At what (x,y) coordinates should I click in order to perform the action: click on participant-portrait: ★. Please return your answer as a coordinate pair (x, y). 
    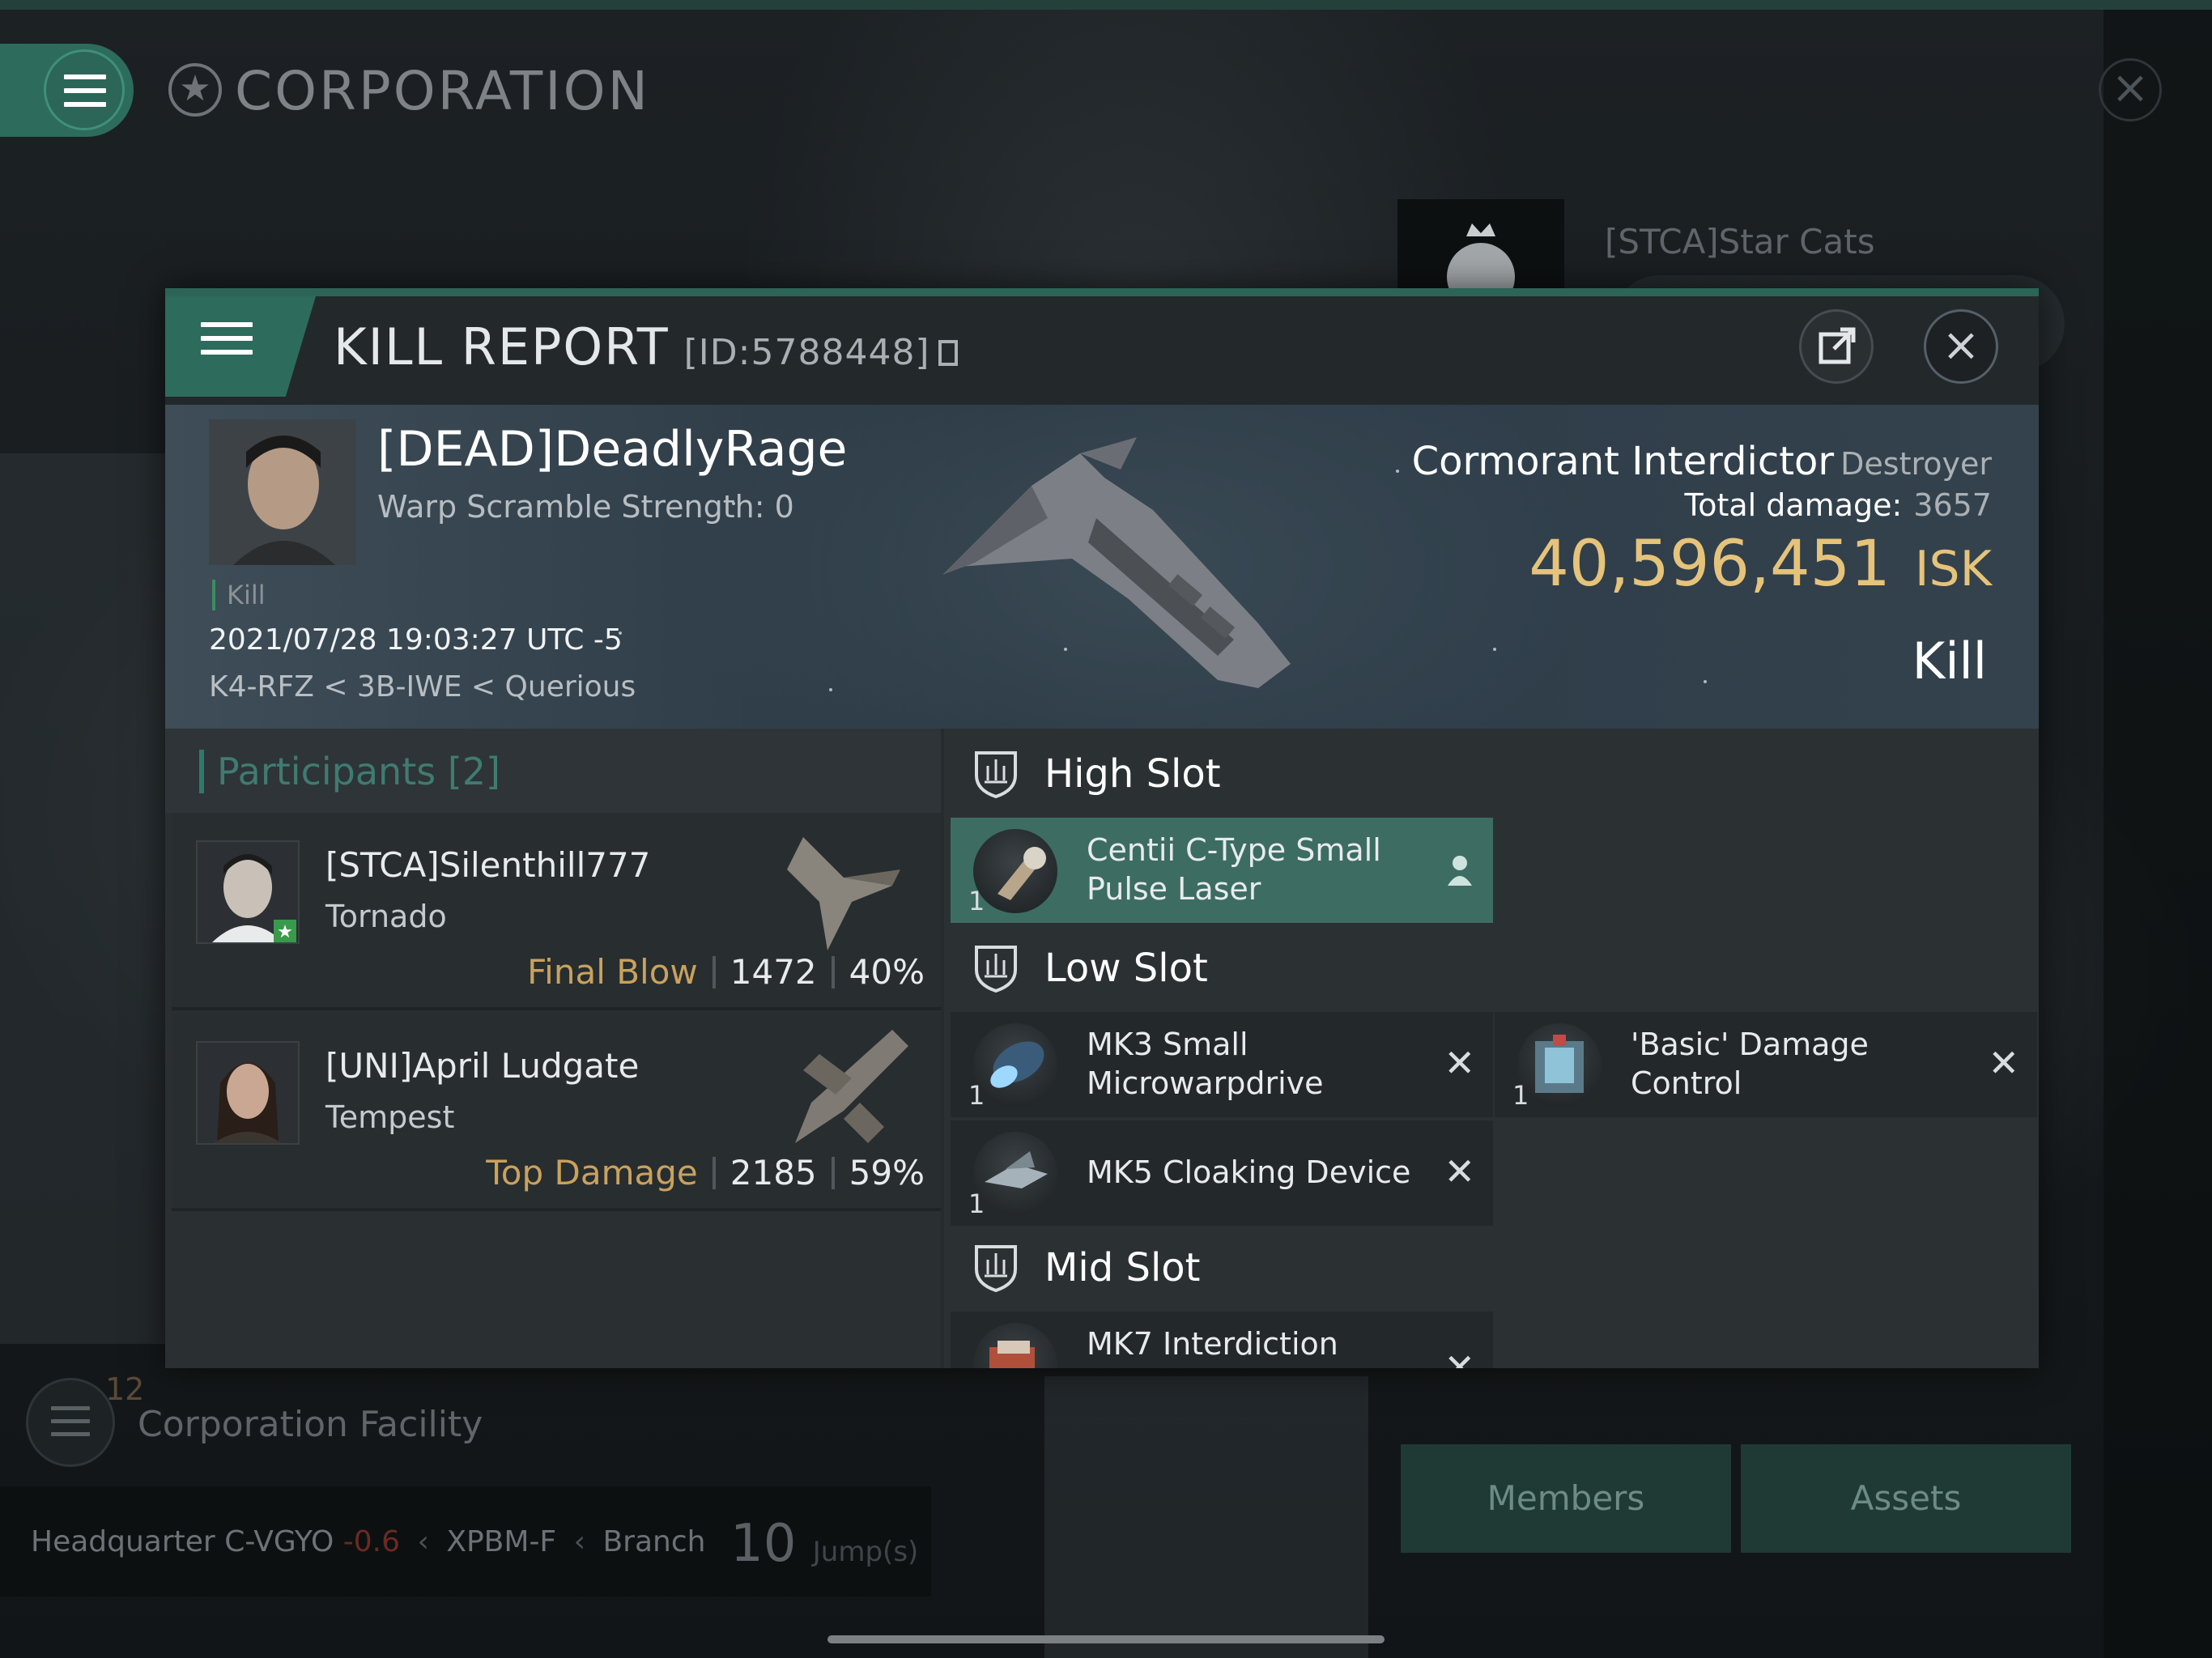
    Looking at the image, I should click on (248, 892).